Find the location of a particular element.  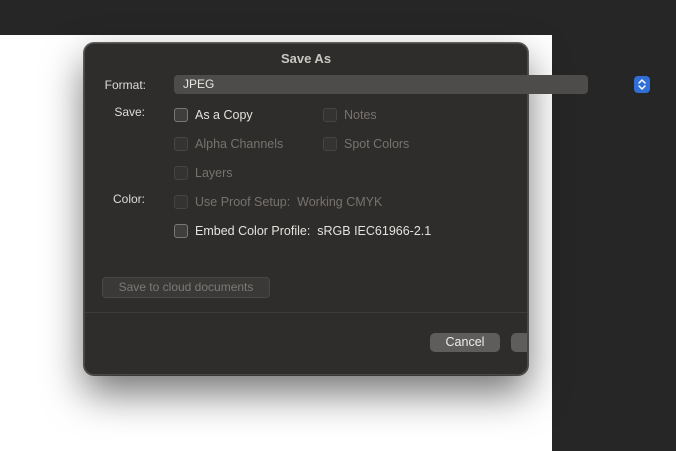

embed-color-profile-label: Embed Color Profile: sRGB IEC61966-2.1 is located at coordinates (313, 231).